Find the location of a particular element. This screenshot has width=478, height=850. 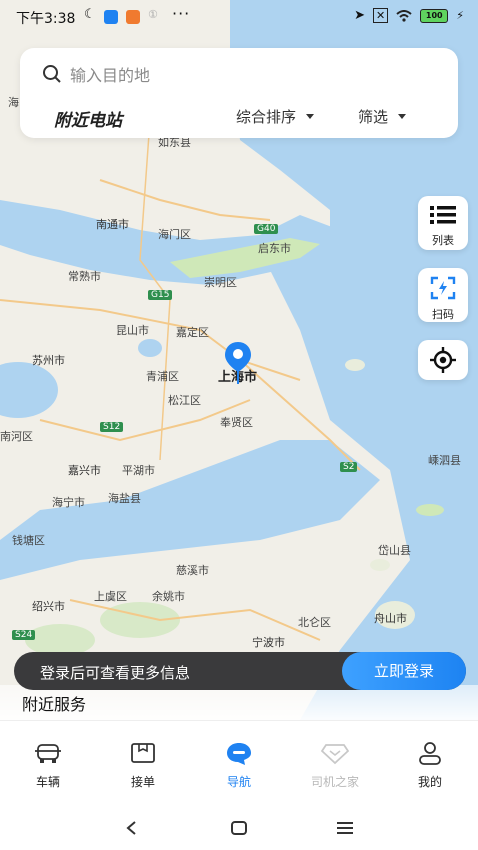

map-label: 钱塘区 is located at coordinates (28, 540).